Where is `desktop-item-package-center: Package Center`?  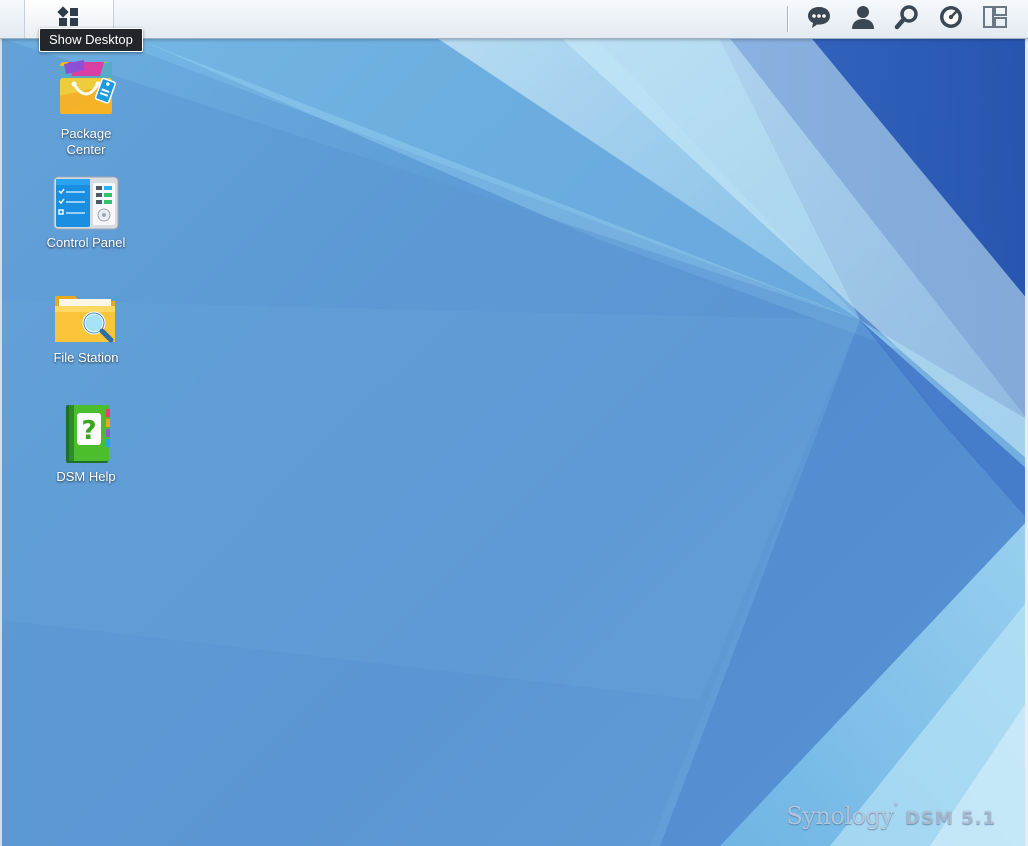
desktop-item-package-center: Package Center is located at coordinates (86, 107).